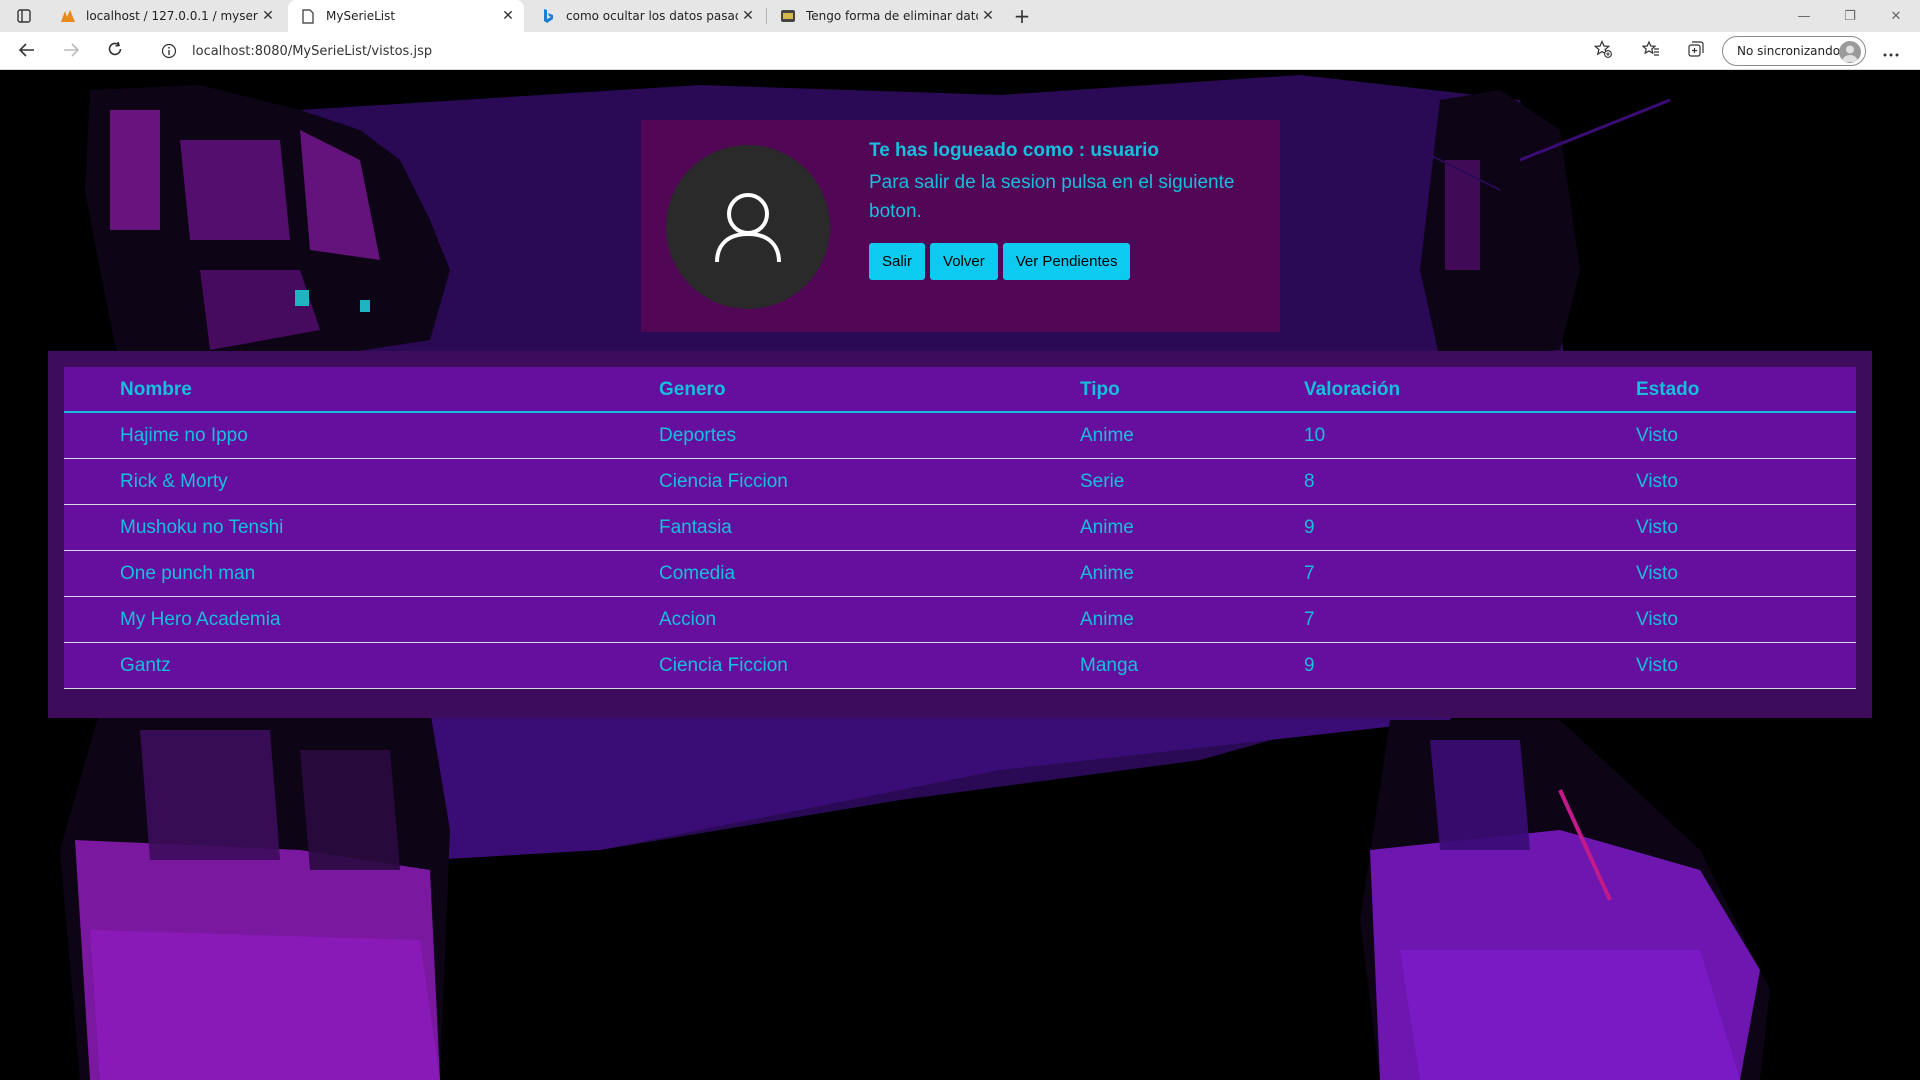 The height and width of the screenshot is (1080, 1920). I want to click on column-header-rating: Valoración, so click(1352, 389).